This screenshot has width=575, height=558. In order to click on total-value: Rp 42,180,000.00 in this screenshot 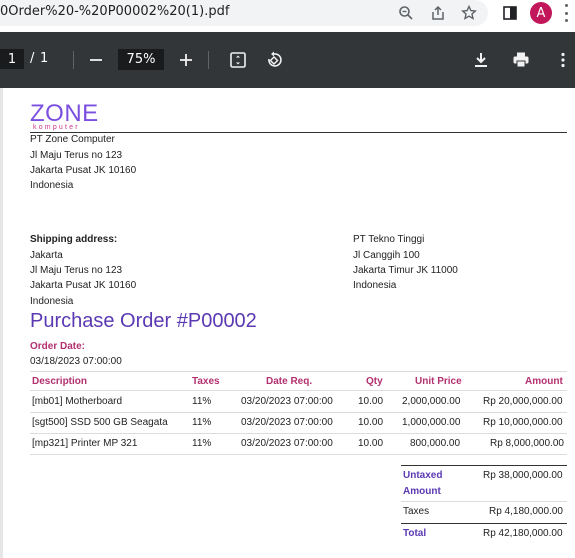, I will do `click(523, 533)`.